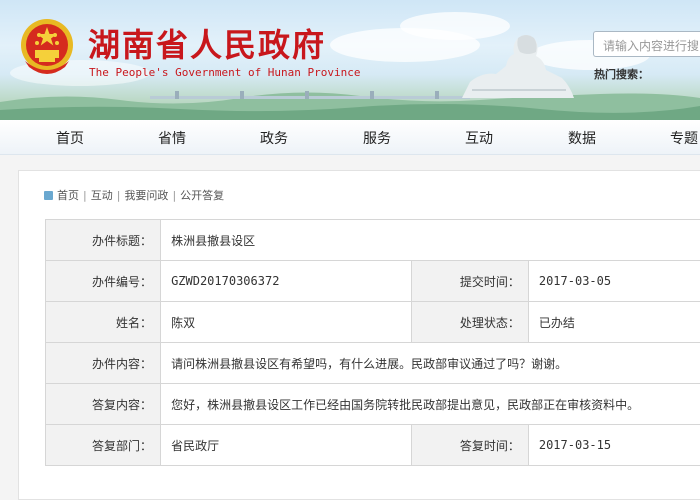 The image size is (700, 500). I want to click on dept-label: 答复部门：, so click(103, 445).